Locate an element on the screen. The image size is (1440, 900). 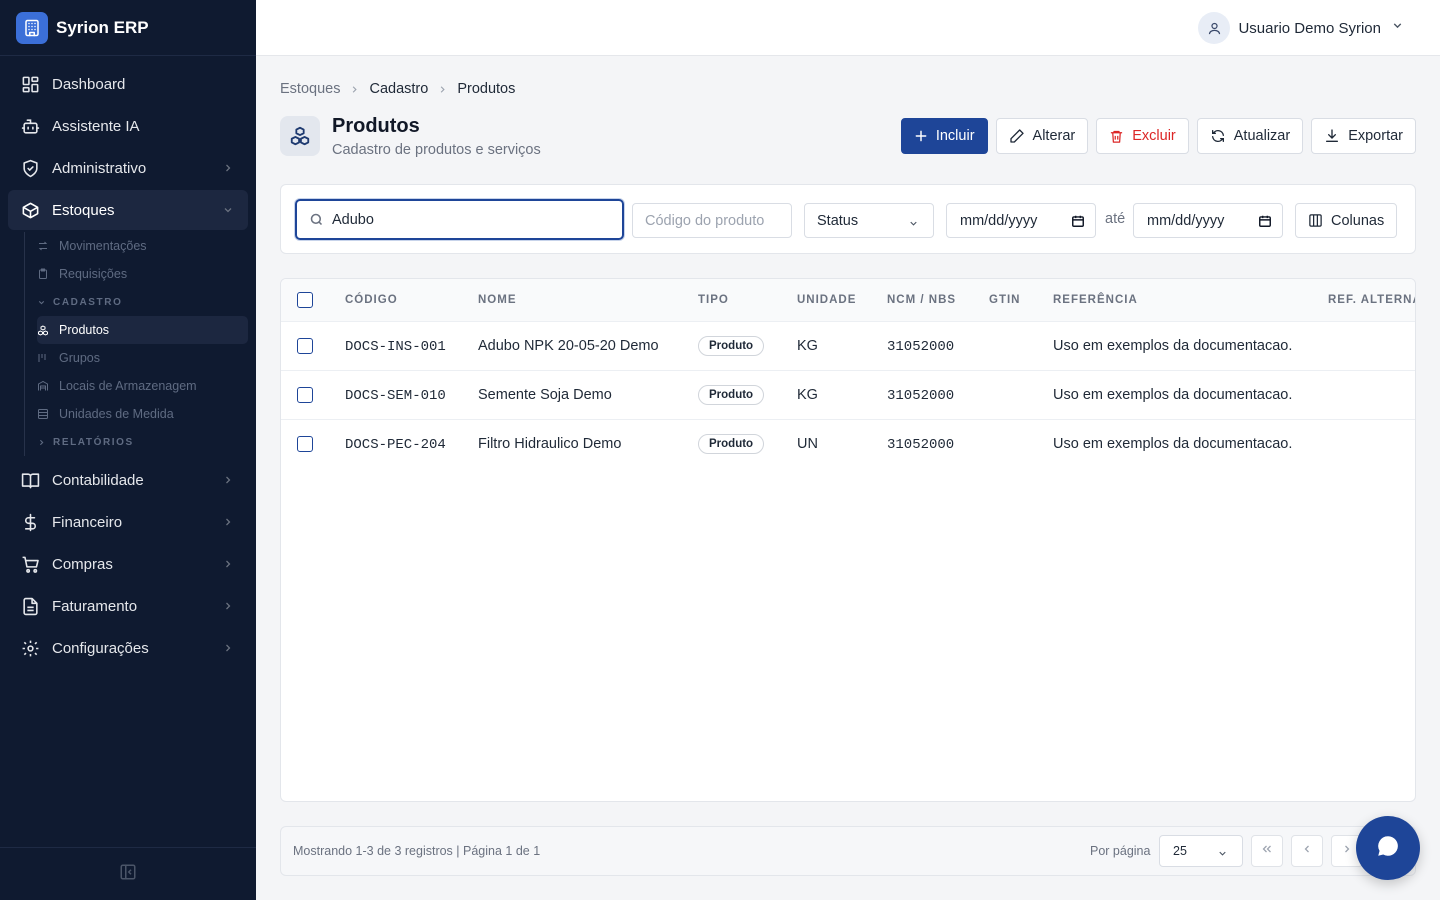
sidebar-item-contabilidade: Contabilidade is located at coordinates (128, 480).